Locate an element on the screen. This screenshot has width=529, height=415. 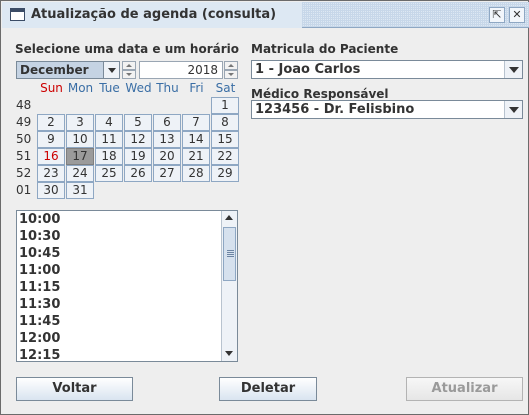
month-spinner is located at coordinates (130, 70).